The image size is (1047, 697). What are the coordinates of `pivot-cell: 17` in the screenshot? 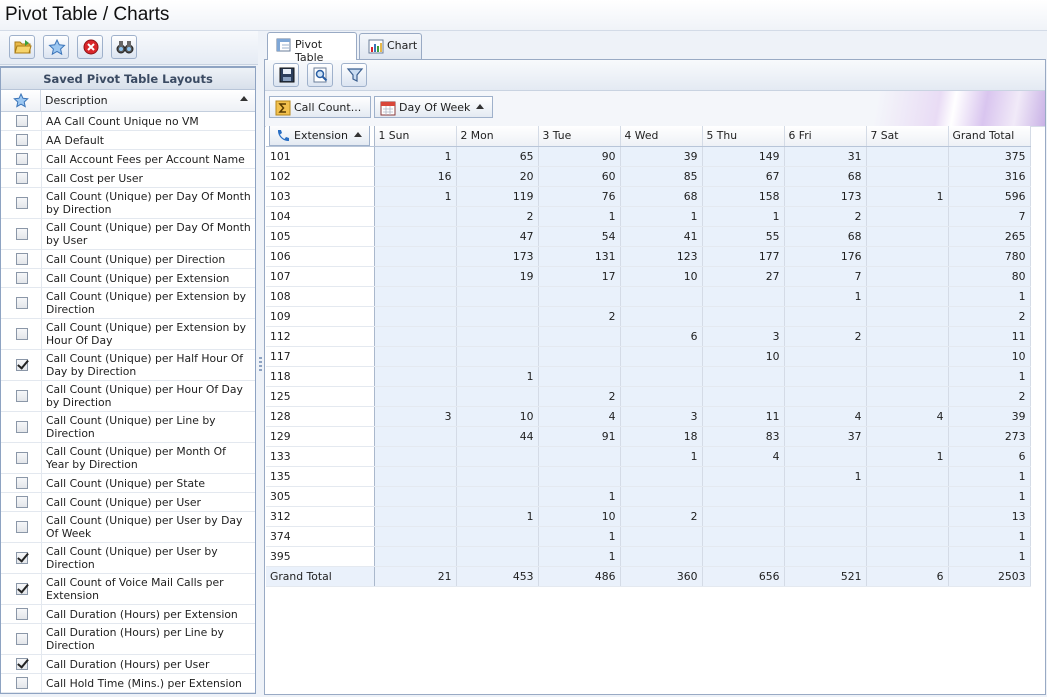 It's located at (579, 276).